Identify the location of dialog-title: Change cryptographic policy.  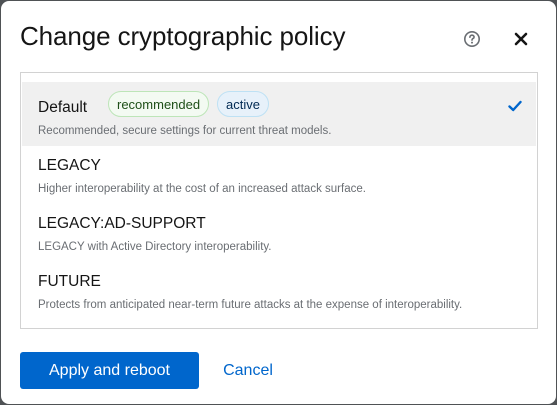
(183, 36).